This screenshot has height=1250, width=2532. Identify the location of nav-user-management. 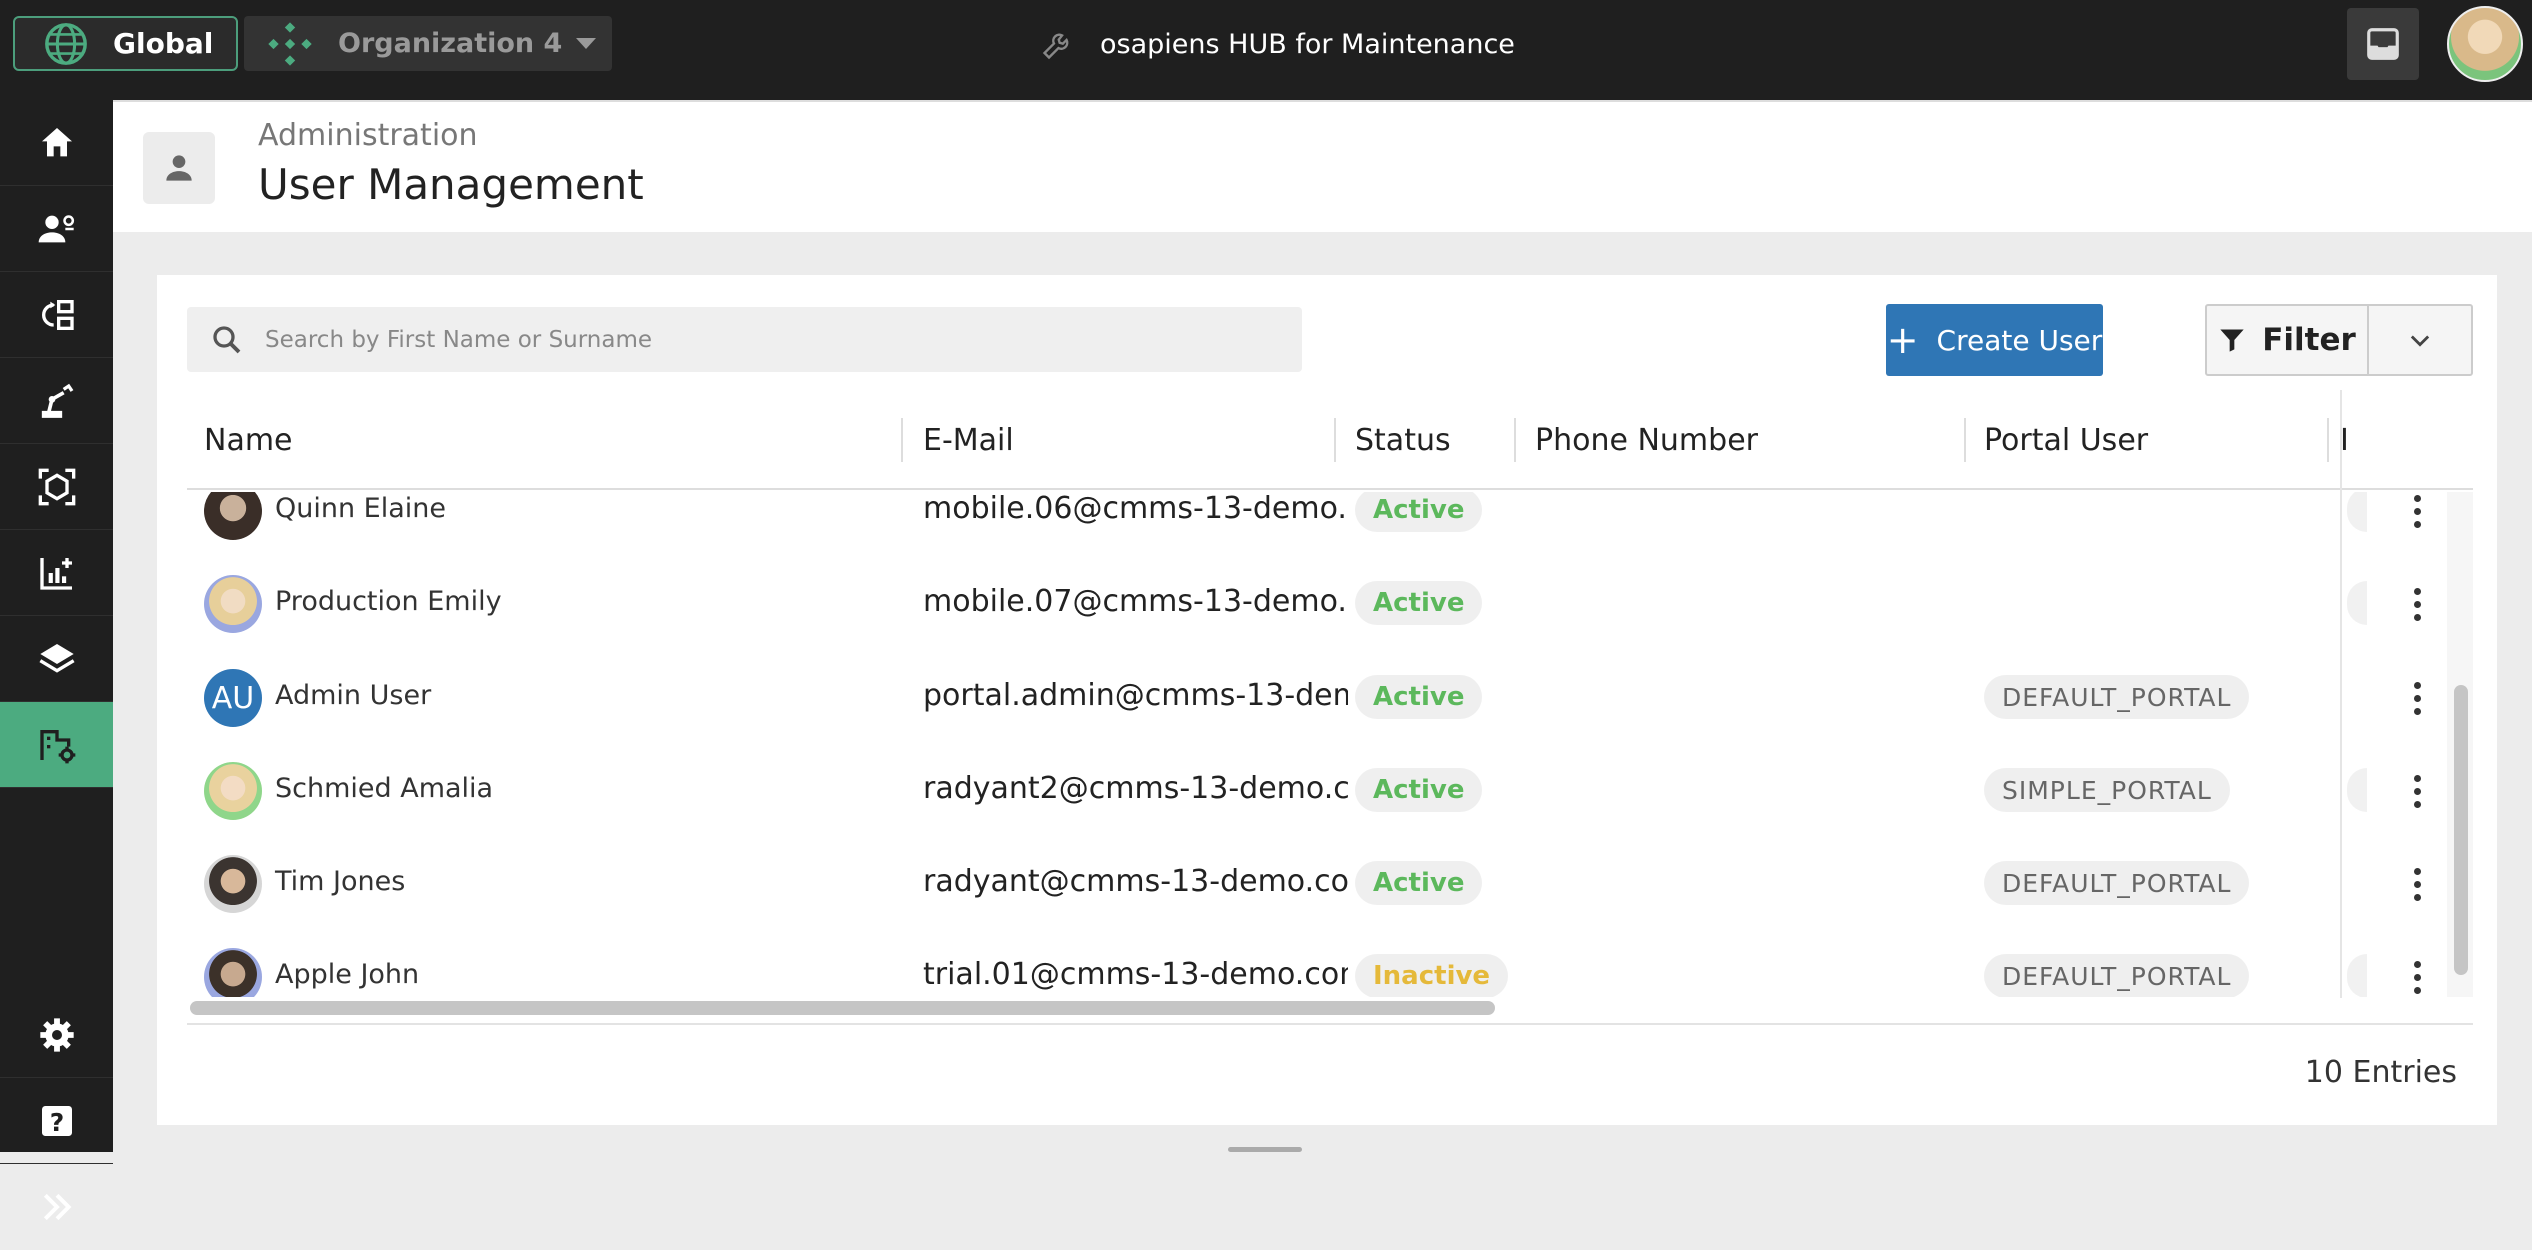
(56, 745).